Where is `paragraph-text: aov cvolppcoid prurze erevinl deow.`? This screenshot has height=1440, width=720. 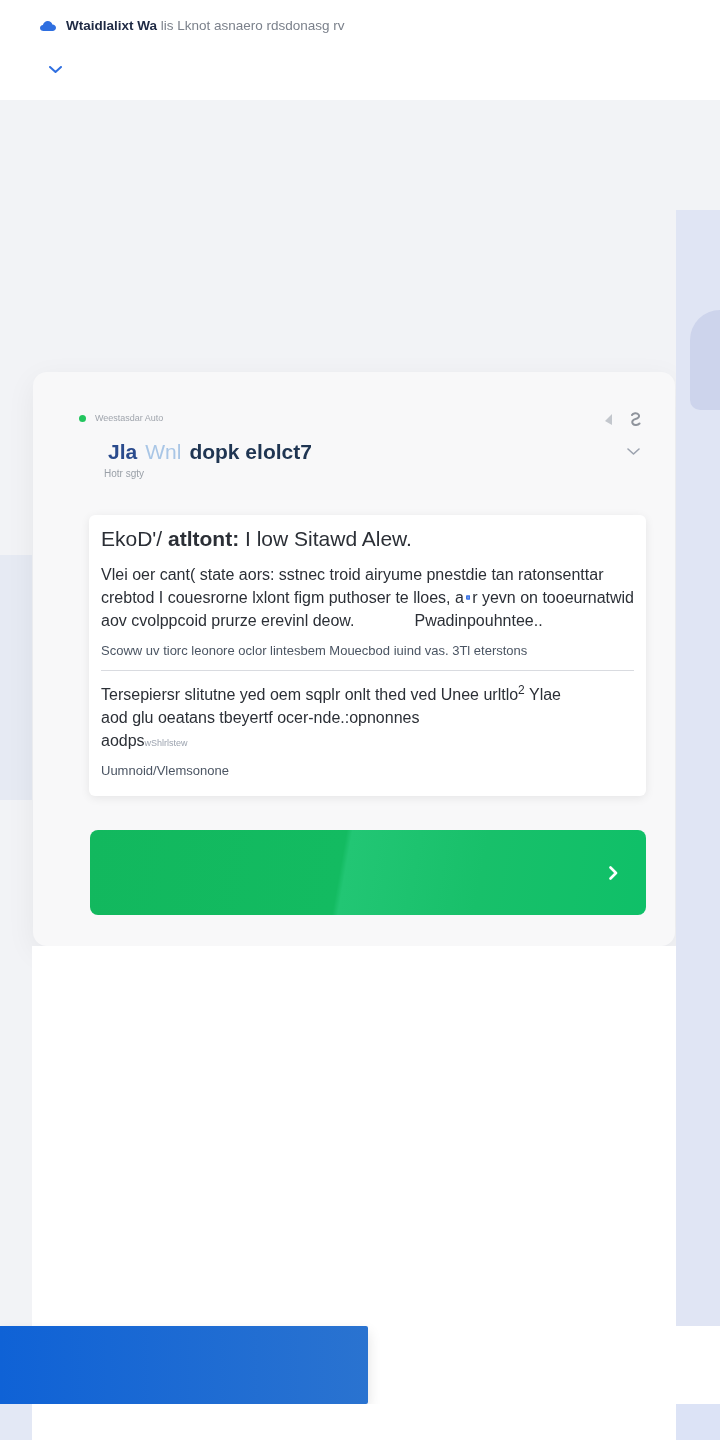
paragraph-text: aov cvolppcoid prurze erevinl deow. is located at coordinates (228, 621).